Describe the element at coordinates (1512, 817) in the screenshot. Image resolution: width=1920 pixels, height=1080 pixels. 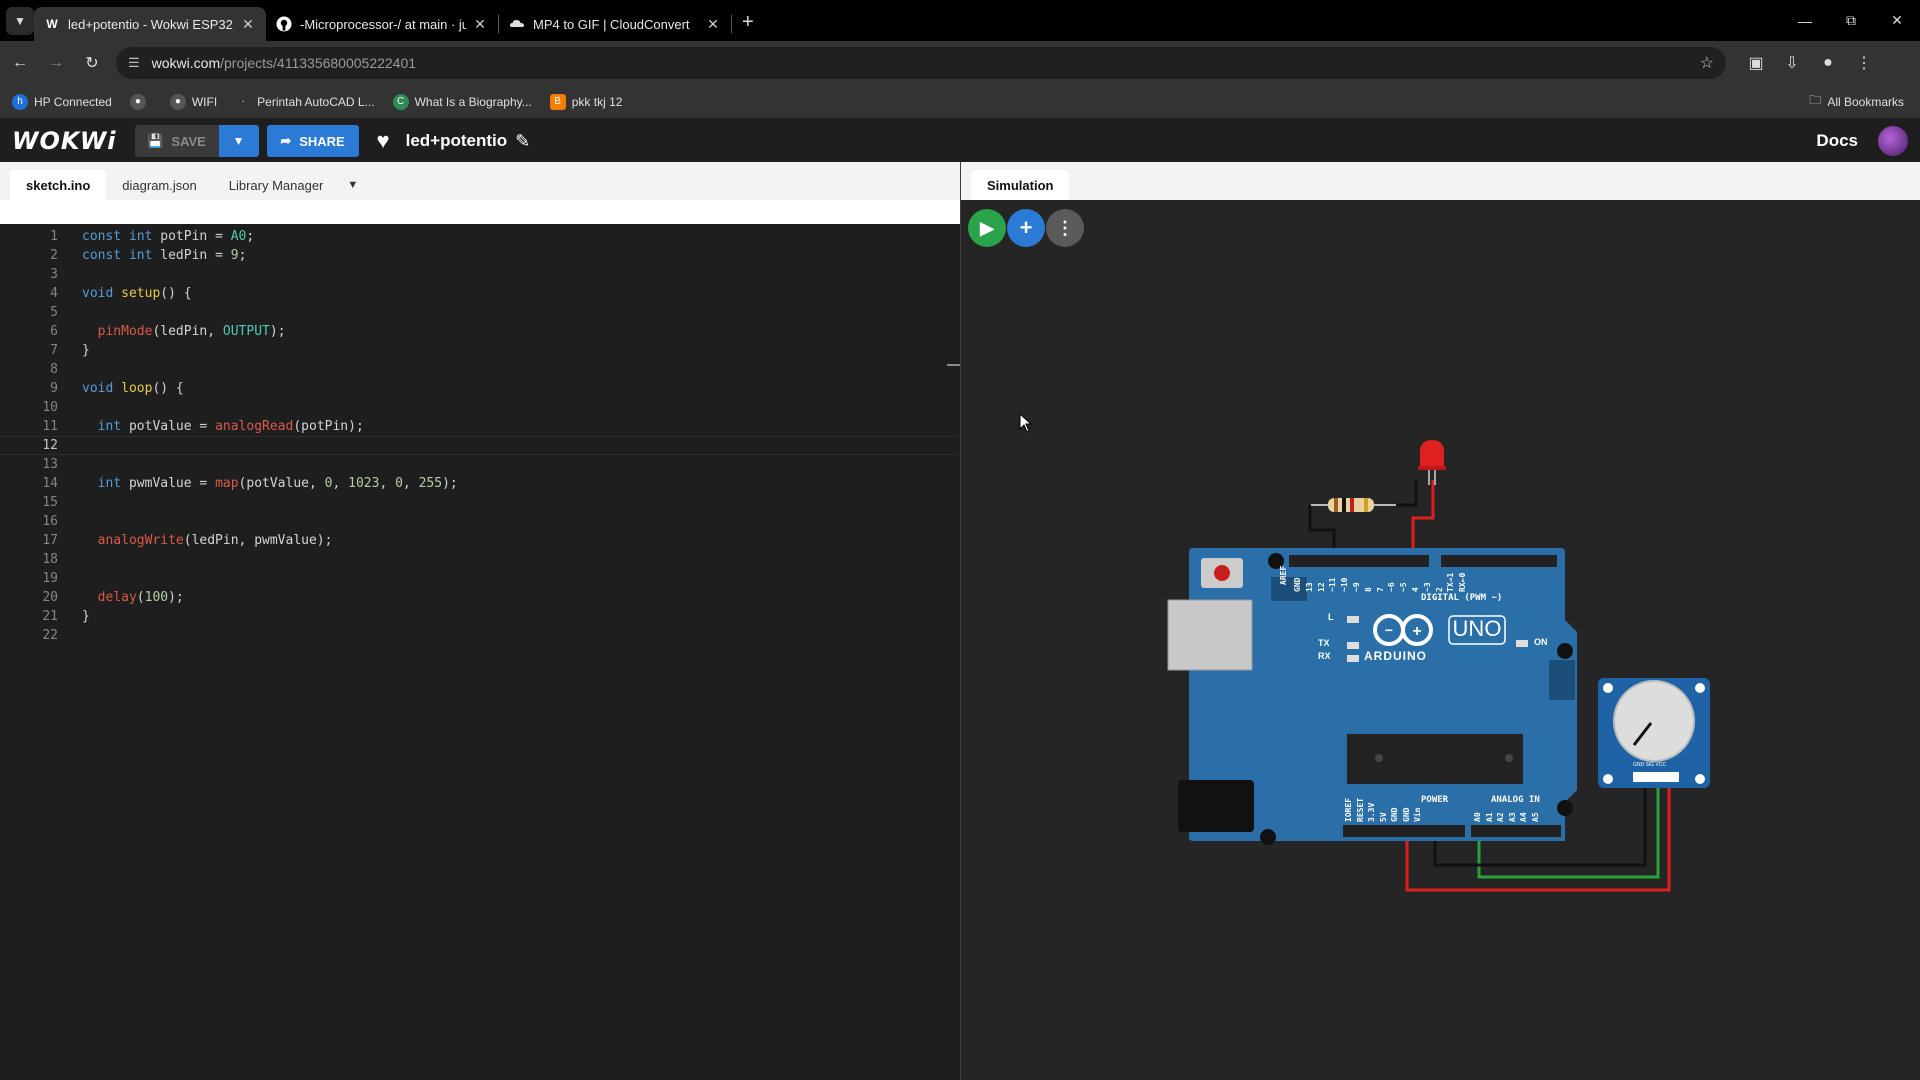
I see `pin-label: A3` at that location.